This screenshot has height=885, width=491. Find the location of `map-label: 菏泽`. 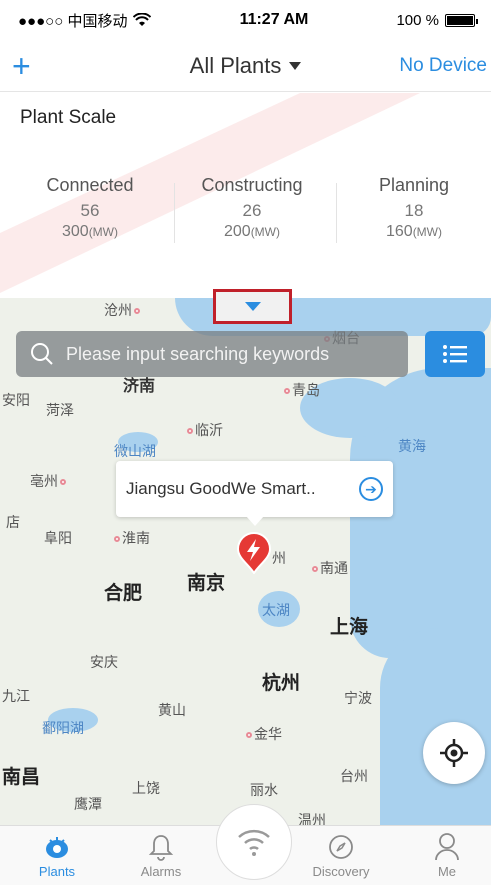

map-label: 菏泽 is located at coordinates (60, 410).